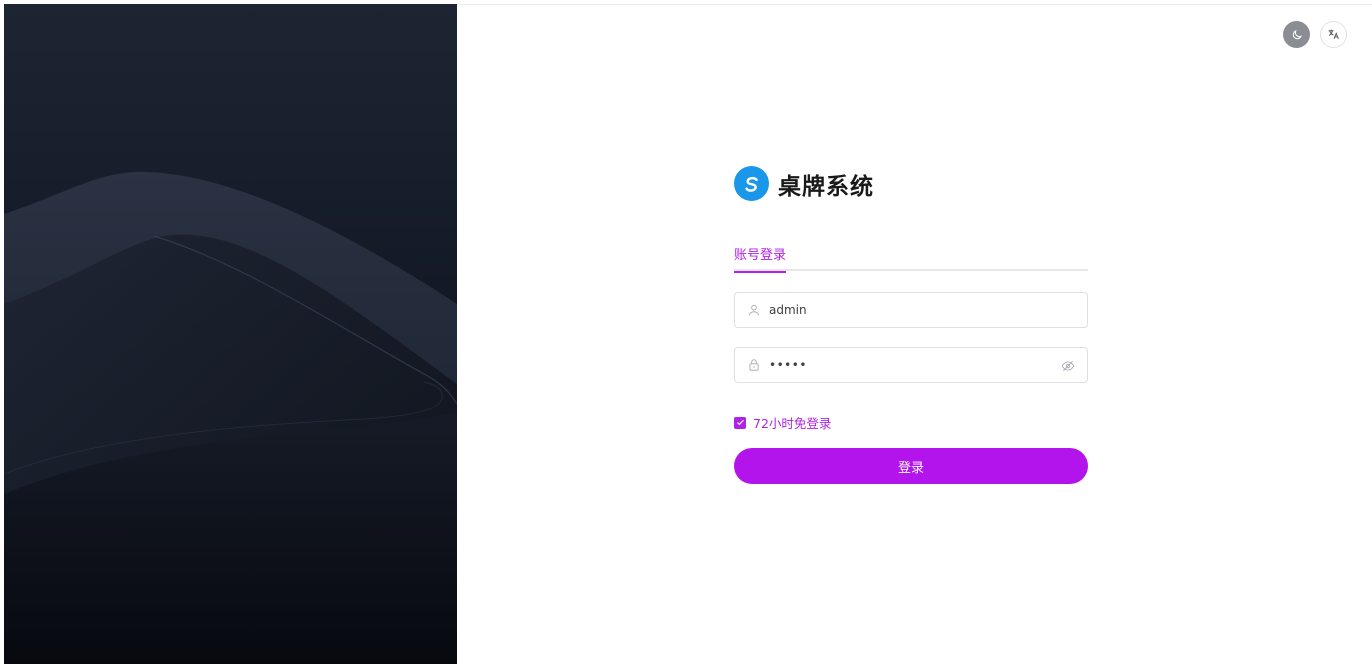  Describe the element at coordinates (751, 183) in the screenshot. I see `app-logo-icon` at that location.